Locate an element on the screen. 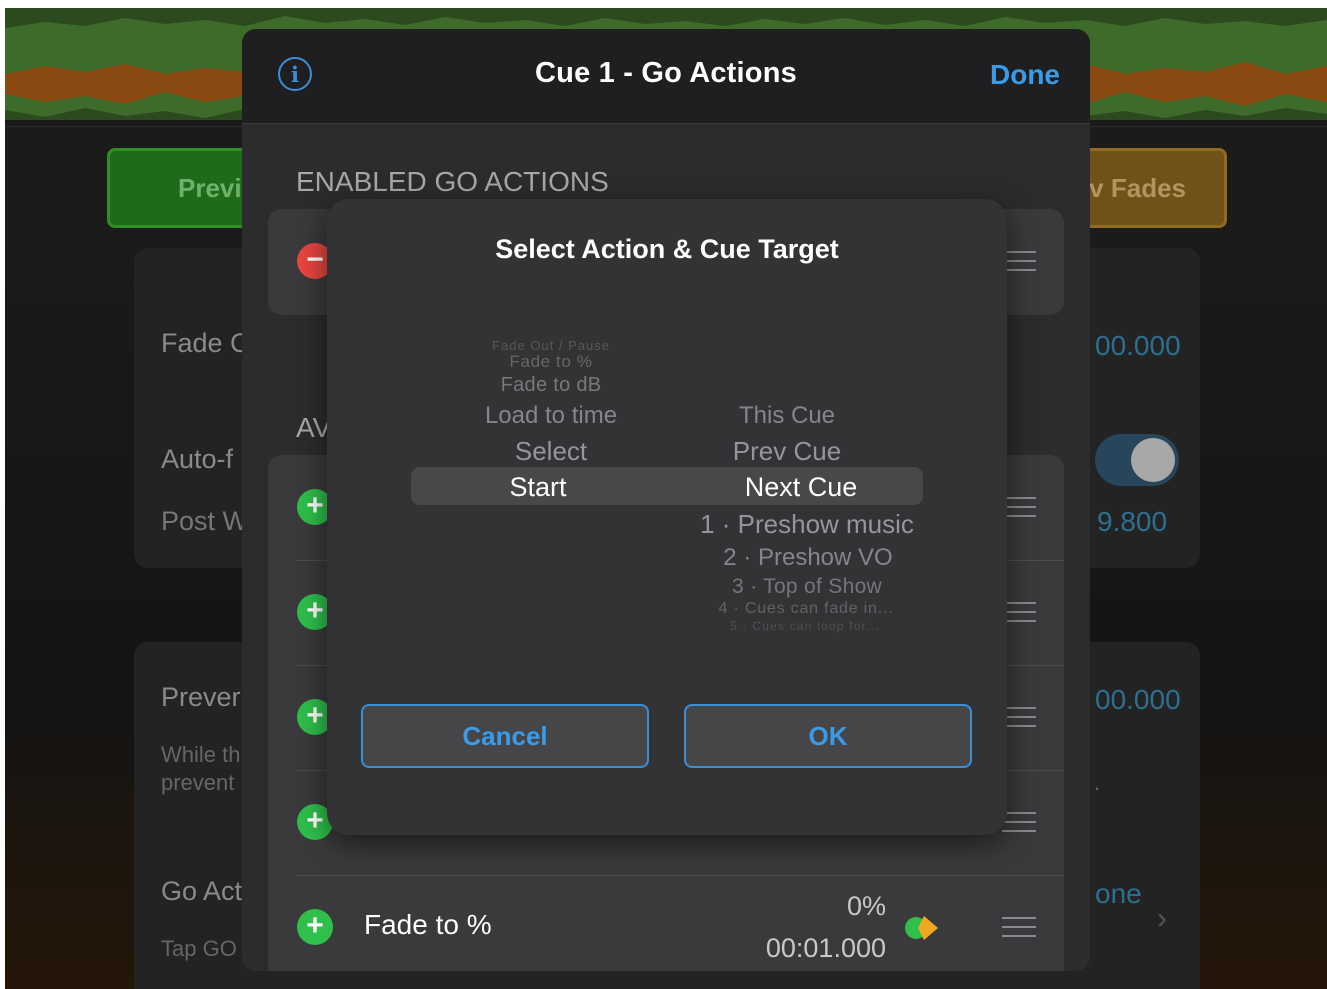  picker-option: Load to time is located at coordinates (551, 416).